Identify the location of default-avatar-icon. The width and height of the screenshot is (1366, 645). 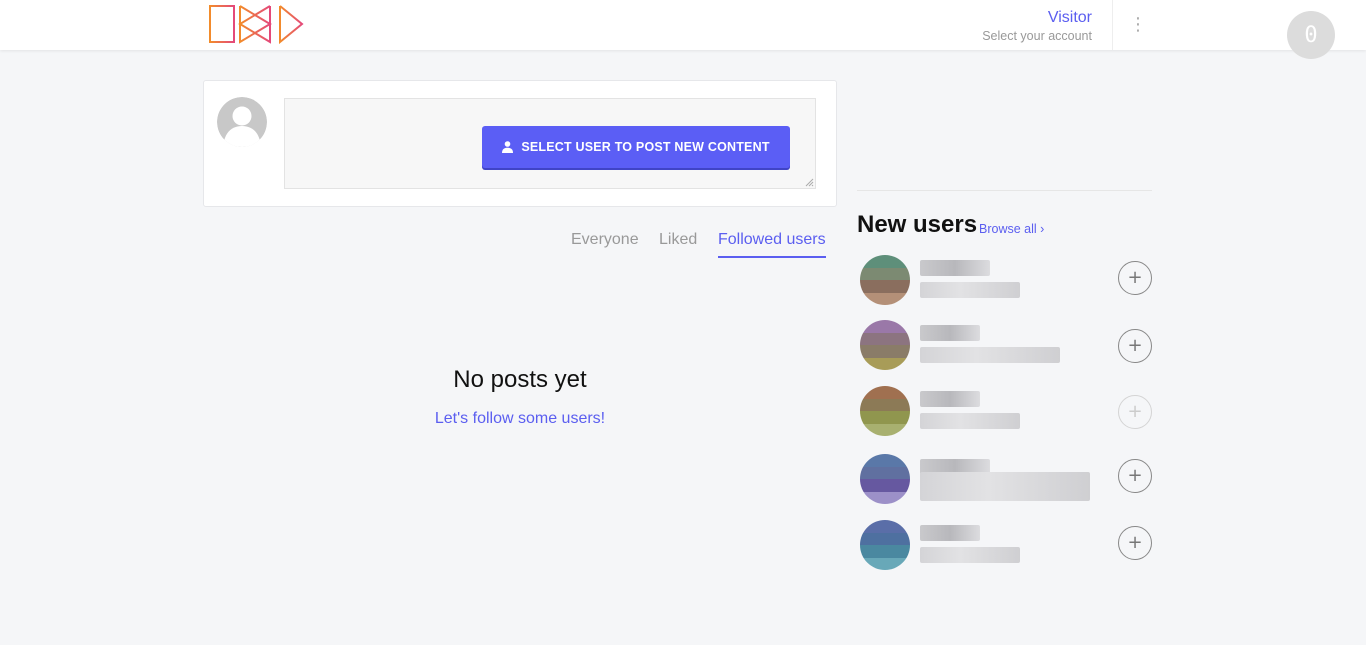
(242, 122).